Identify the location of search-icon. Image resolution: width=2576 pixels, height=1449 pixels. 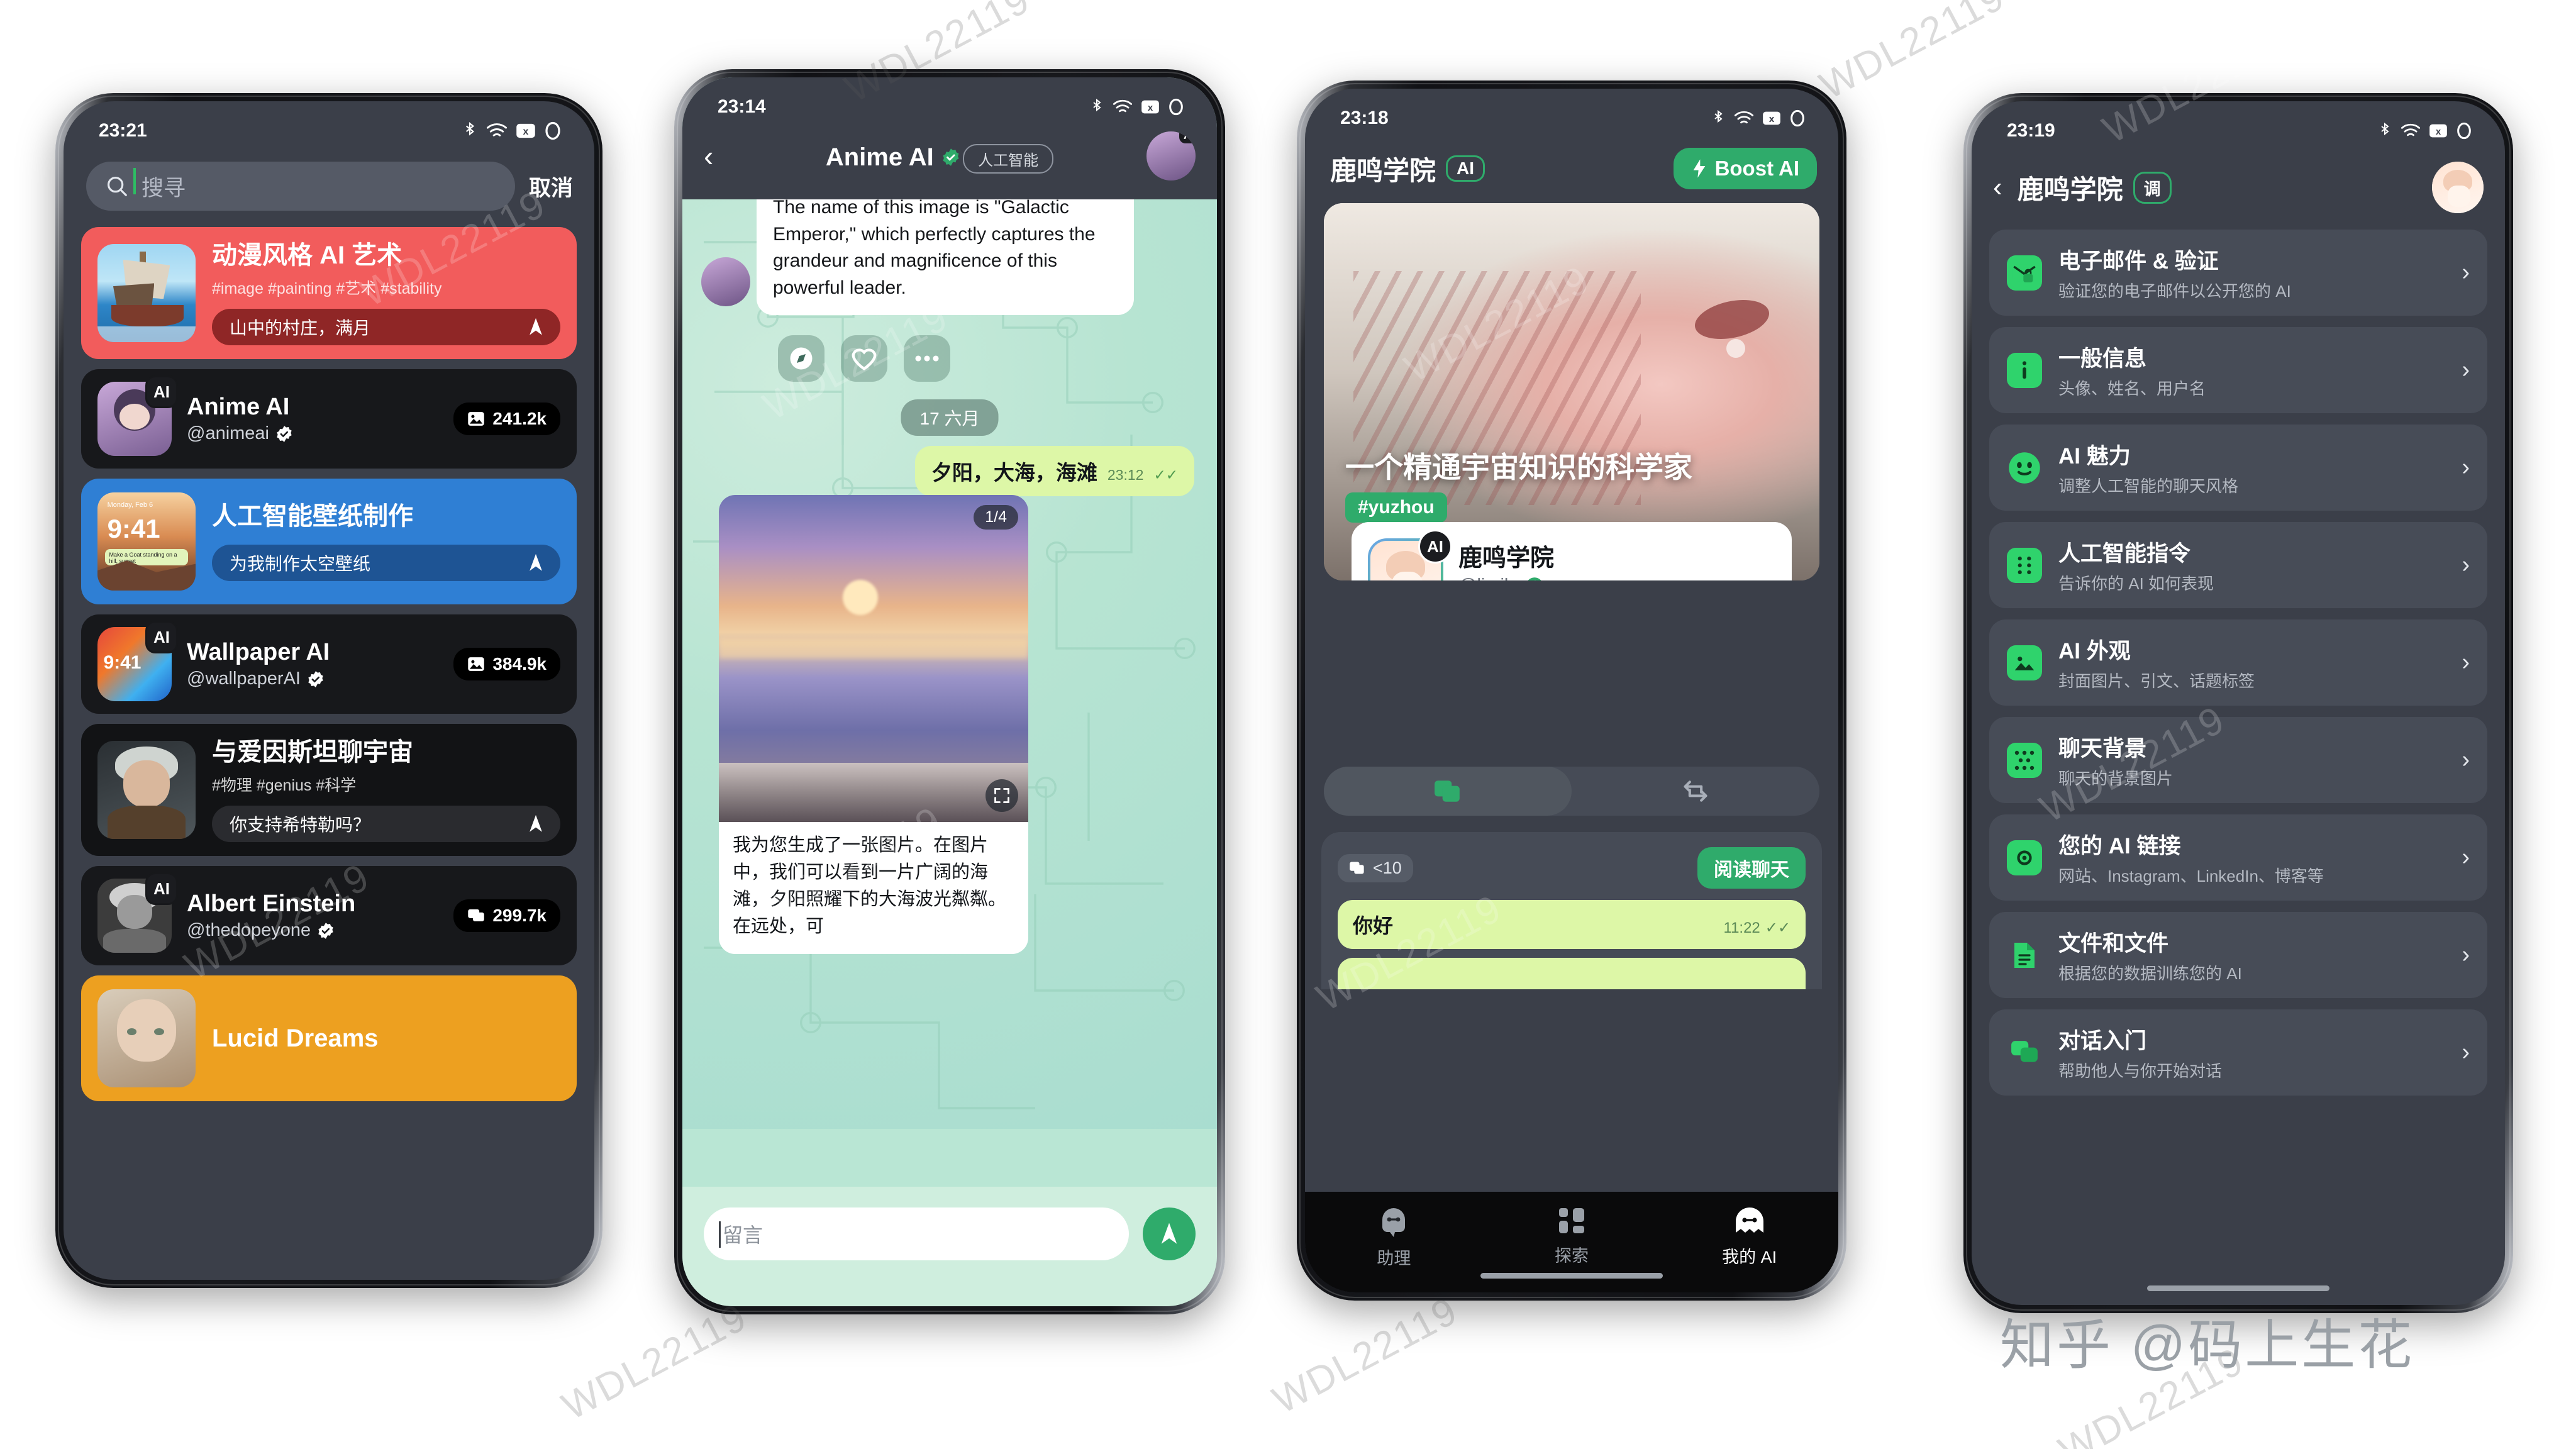
(117, 186).